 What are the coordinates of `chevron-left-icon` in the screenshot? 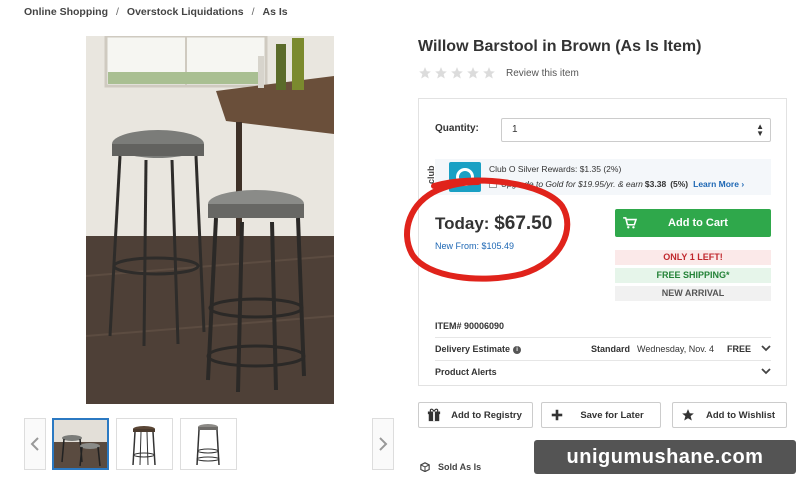 It's located at (34, 444).